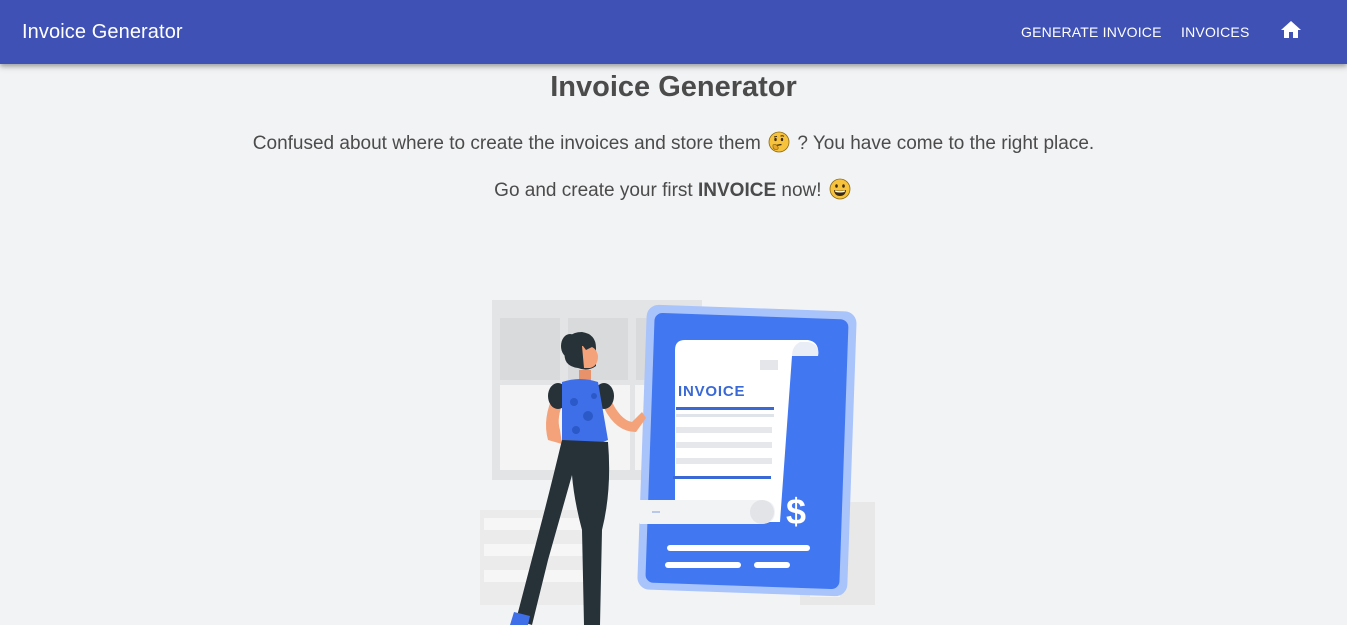  I want to click on nav-invoices-button: INVOICES, so click(1215, 32).